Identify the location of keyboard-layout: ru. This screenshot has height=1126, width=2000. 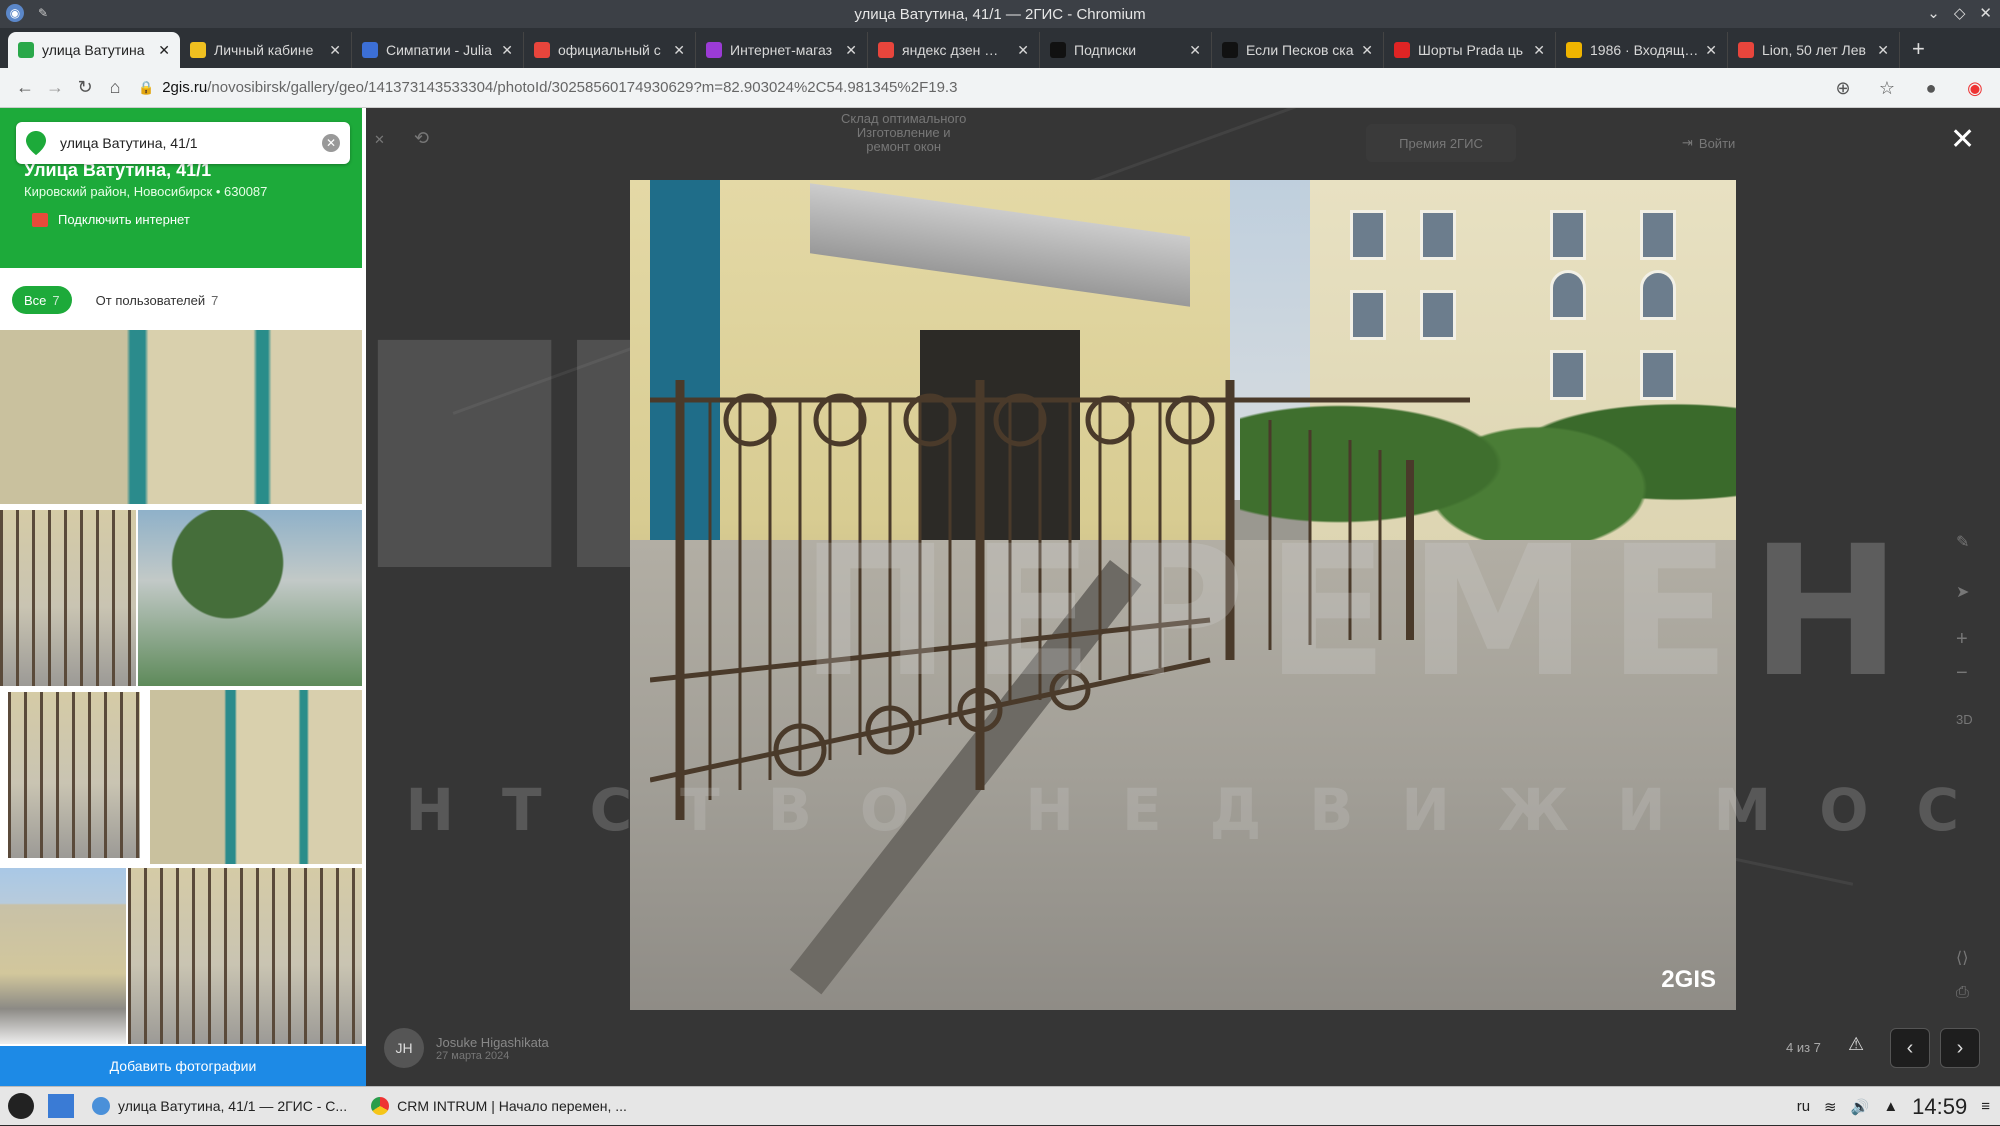
(1803, 1106).